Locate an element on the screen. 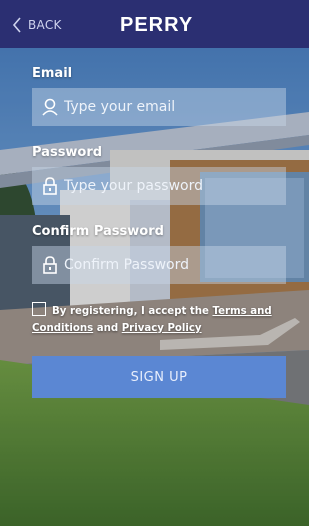 The image size is (320, 526). sign-up-button: SIGN UP is located at coordinates (159, 377).